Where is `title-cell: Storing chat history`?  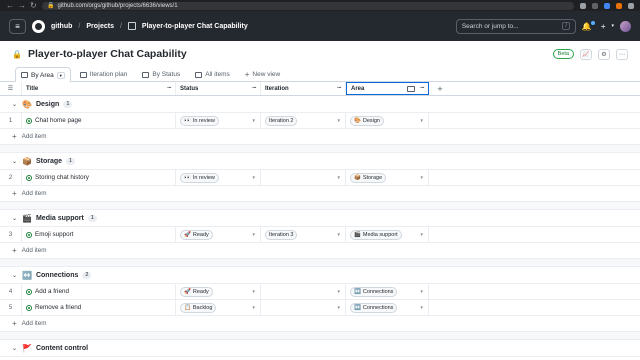
title-cell: Storing chat history is located at coordinates (99, 177).